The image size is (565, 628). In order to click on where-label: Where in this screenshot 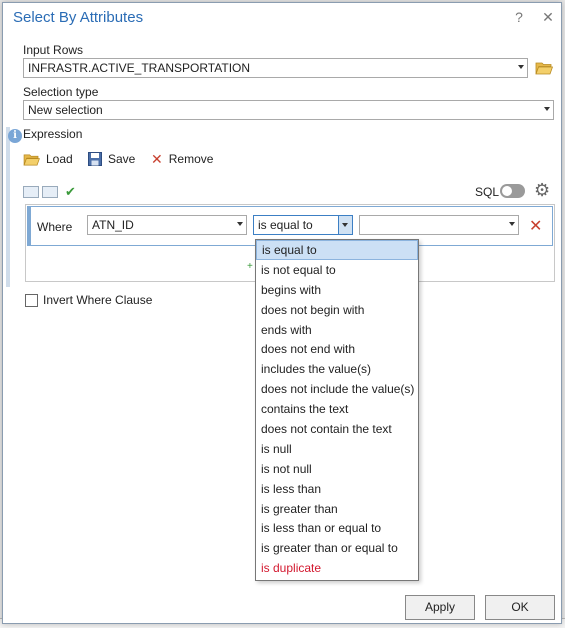, I will do `click(55, 227)`.